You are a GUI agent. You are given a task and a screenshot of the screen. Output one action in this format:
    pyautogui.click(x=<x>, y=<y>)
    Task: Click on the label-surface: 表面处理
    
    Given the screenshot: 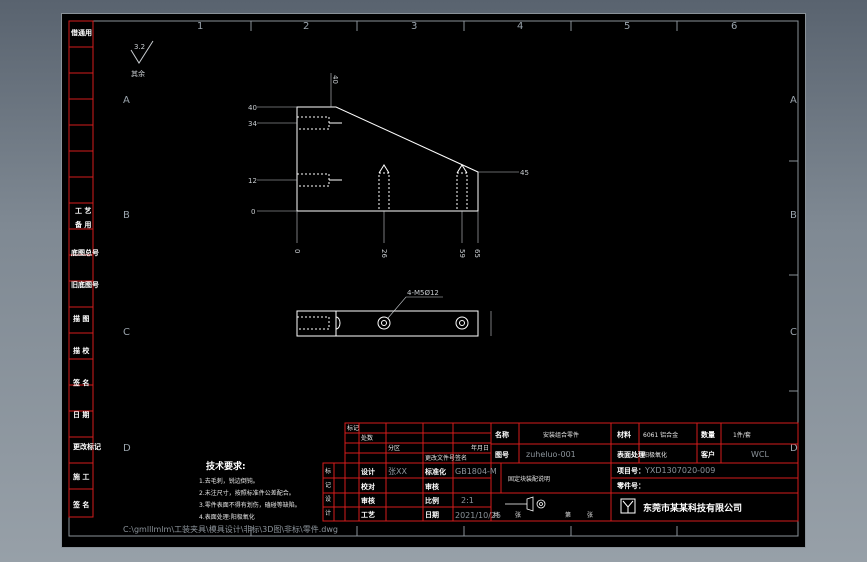 What is the action you would take?
    pyautogui.click(x=630, y=454)
    